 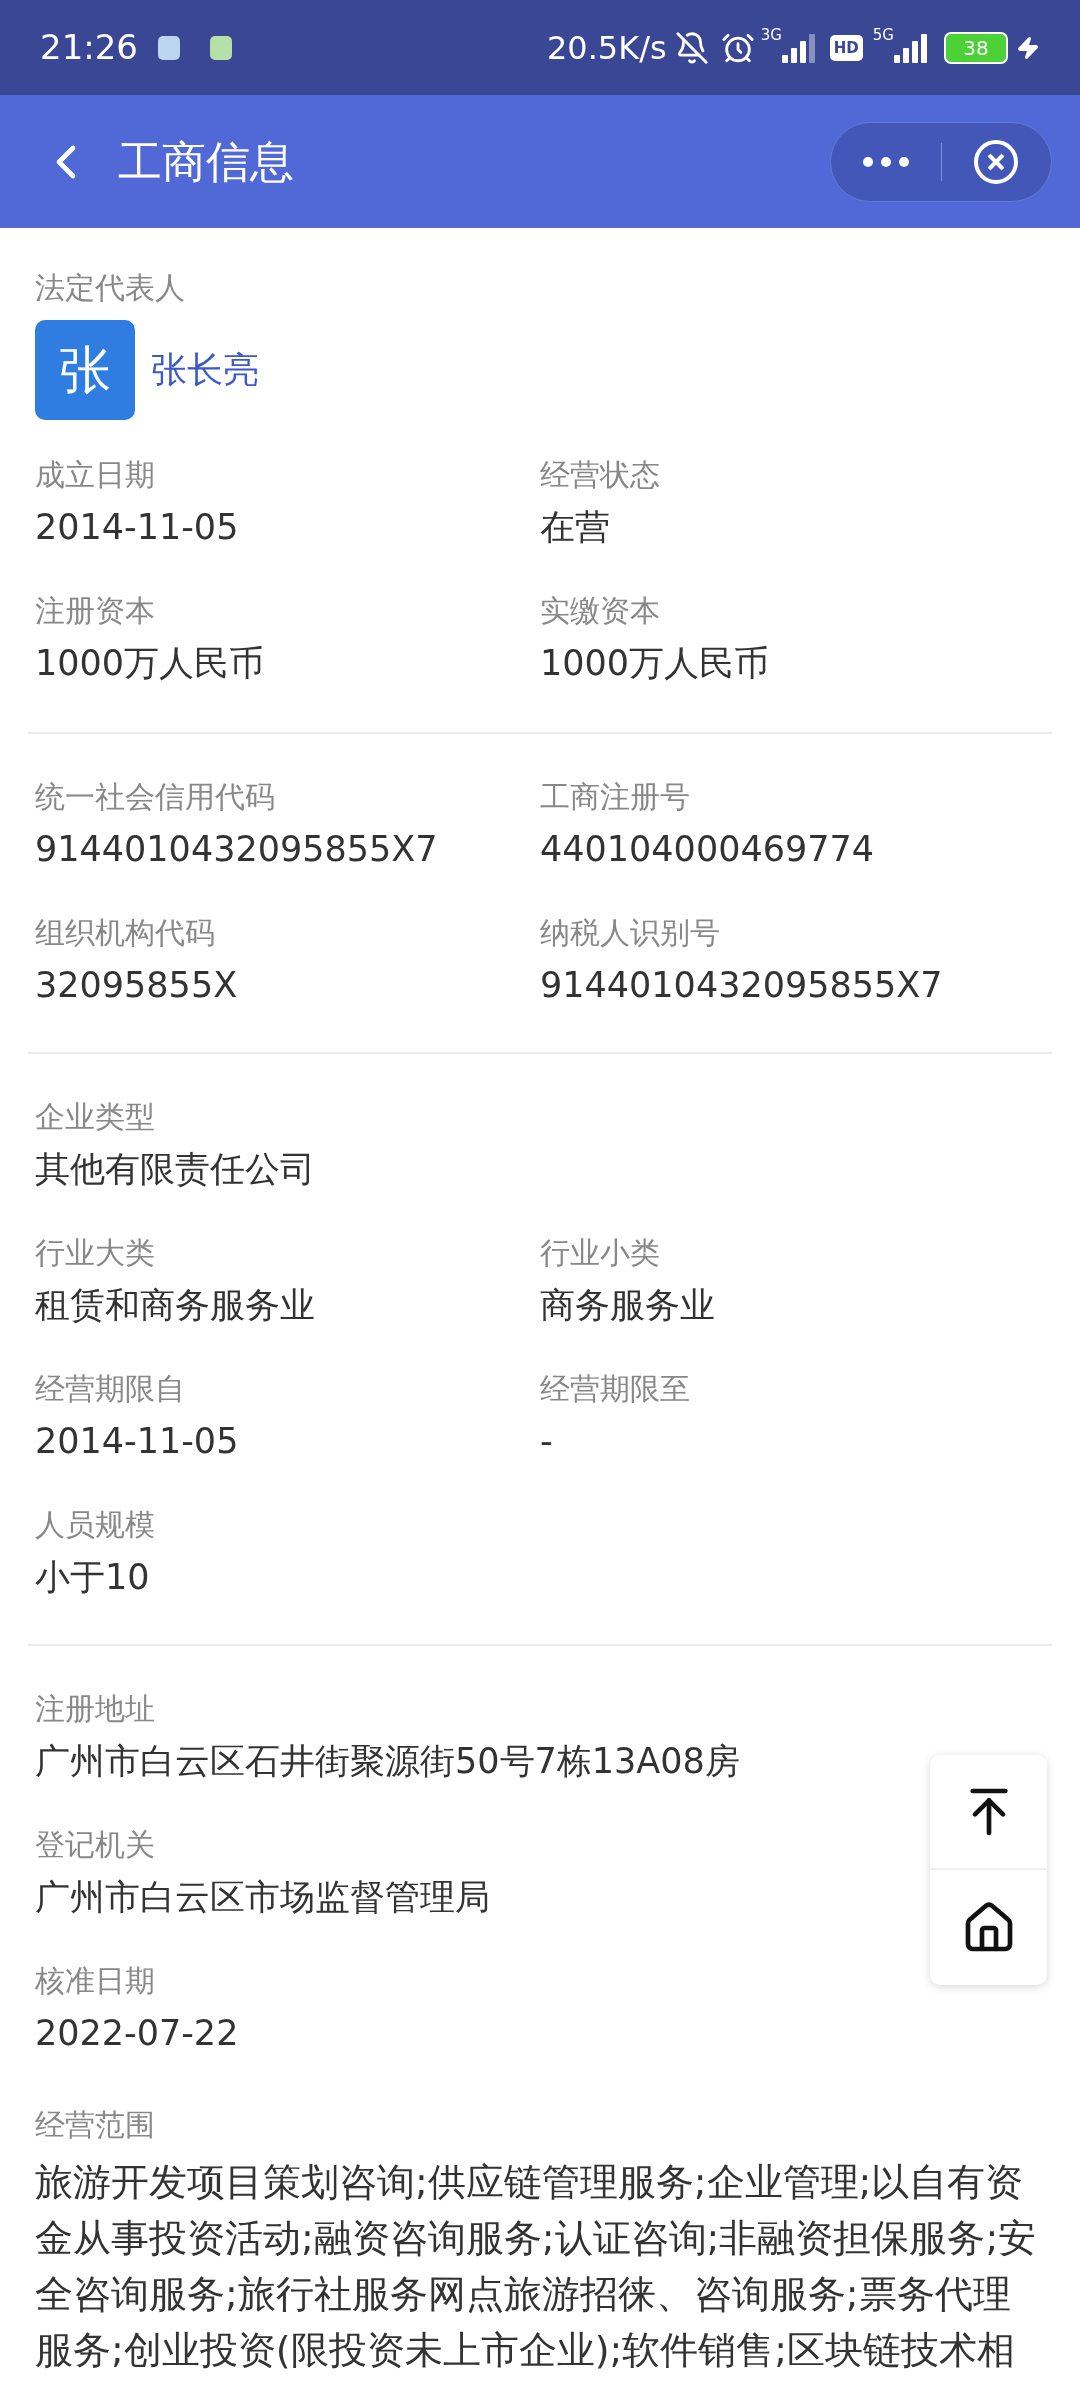 What do you see at coordinates (95, 2125) in the screenshot?
I see `field-label: 经营范围` at bounding box center [95, 2125].